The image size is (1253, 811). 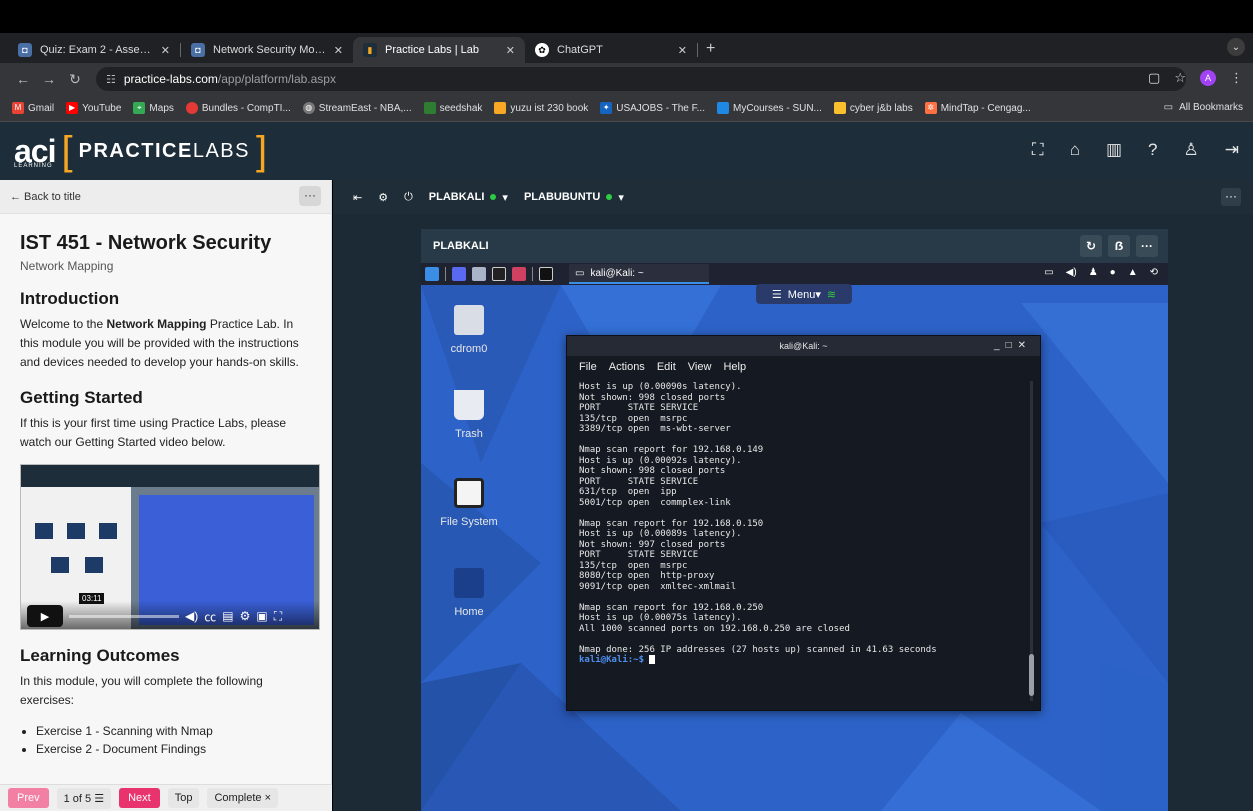 I want to click on menu-help: Help, so click(x=734, y=367).